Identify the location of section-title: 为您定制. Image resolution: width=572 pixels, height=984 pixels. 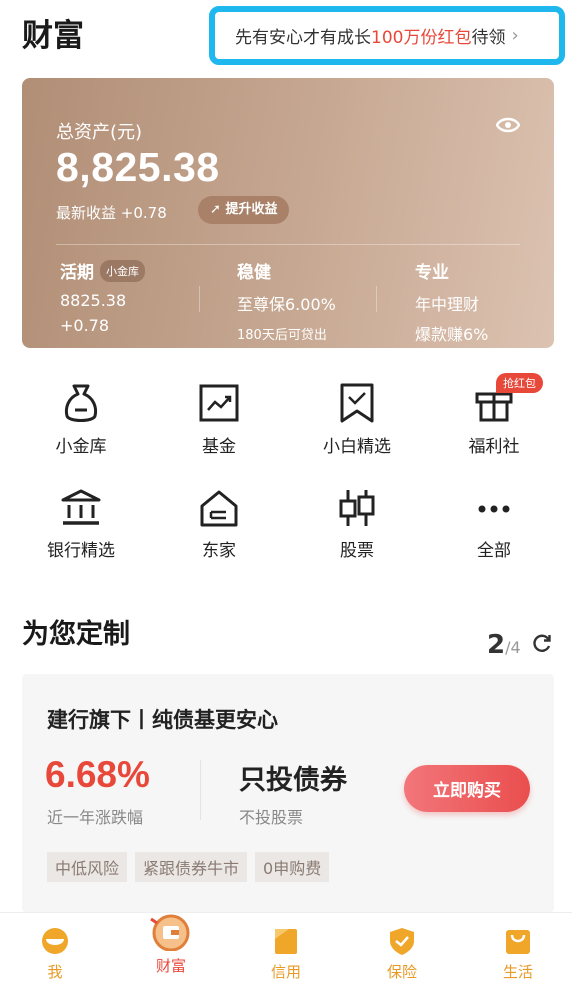
(76, 634).